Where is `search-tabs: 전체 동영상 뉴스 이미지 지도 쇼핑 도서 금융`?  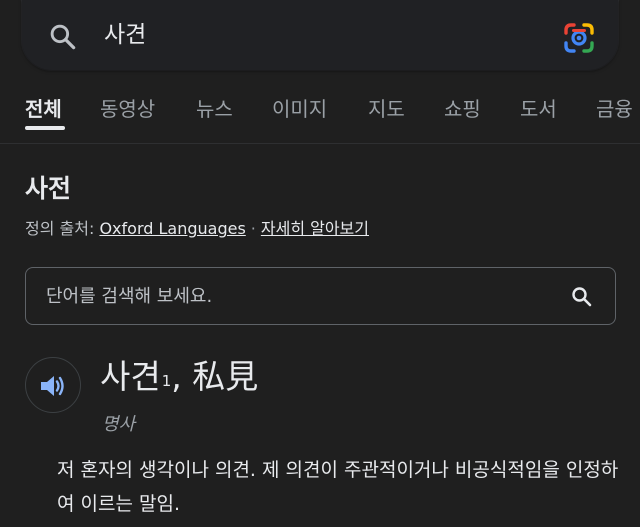 search-tabs: 전체 동영상 뉴스 이미지 지도 쇼핑 도서 금융 is located at coordinates (320, 110).